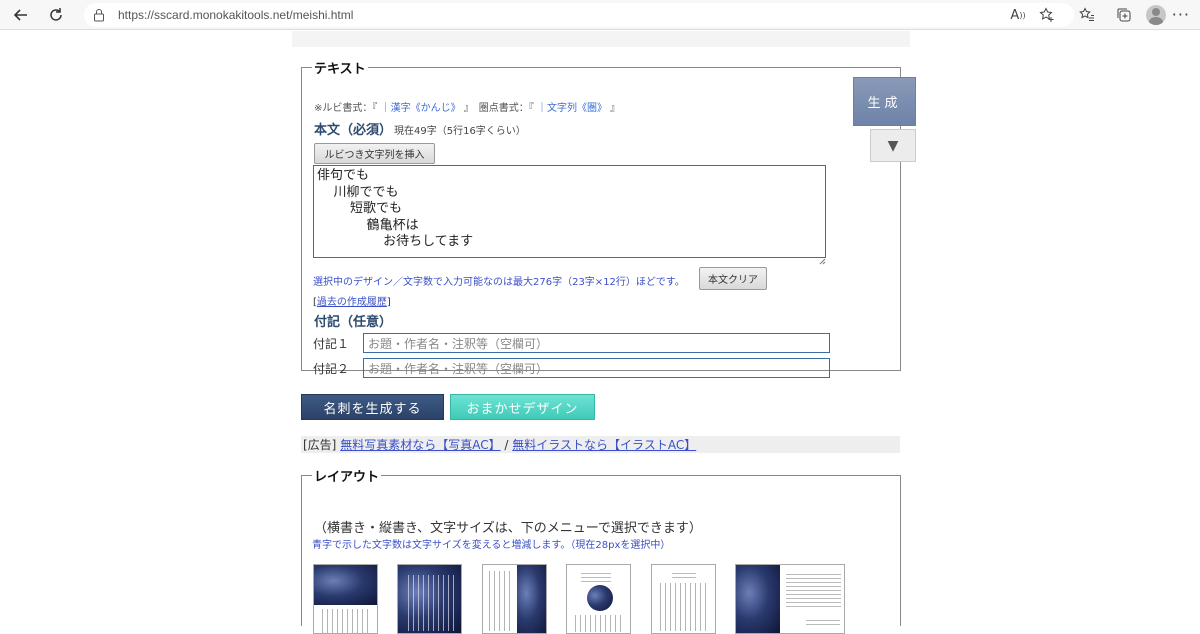 The width and height of the screenshot is (1200, 634). Describe the element at coordinates (499, 282) in the screenshot. I see `char-limit-note: 選択中のデザイン／文字数で入力可能なのは最大276字（23字×12行）ほどです。` at that location.